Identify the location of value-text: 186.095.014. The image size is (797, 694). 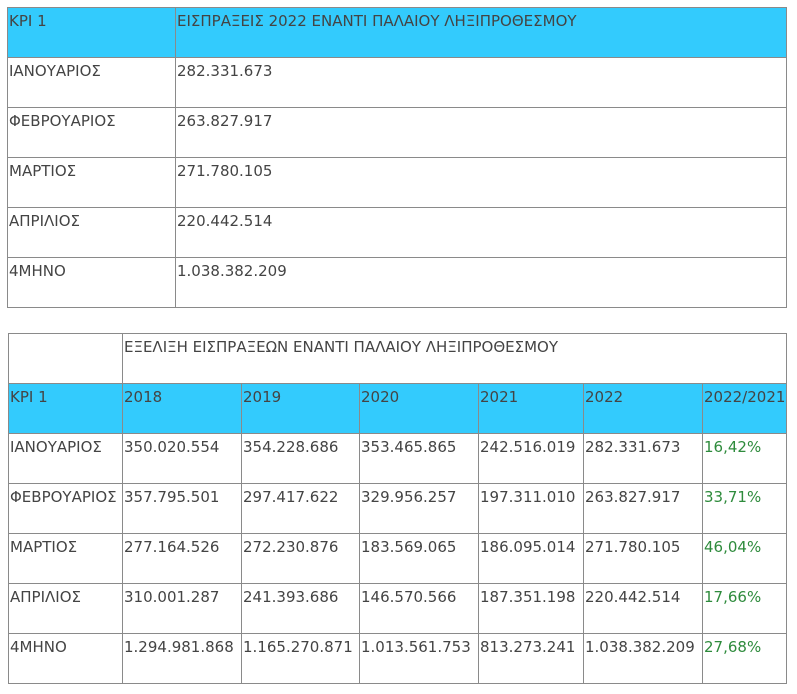
(528, 547).